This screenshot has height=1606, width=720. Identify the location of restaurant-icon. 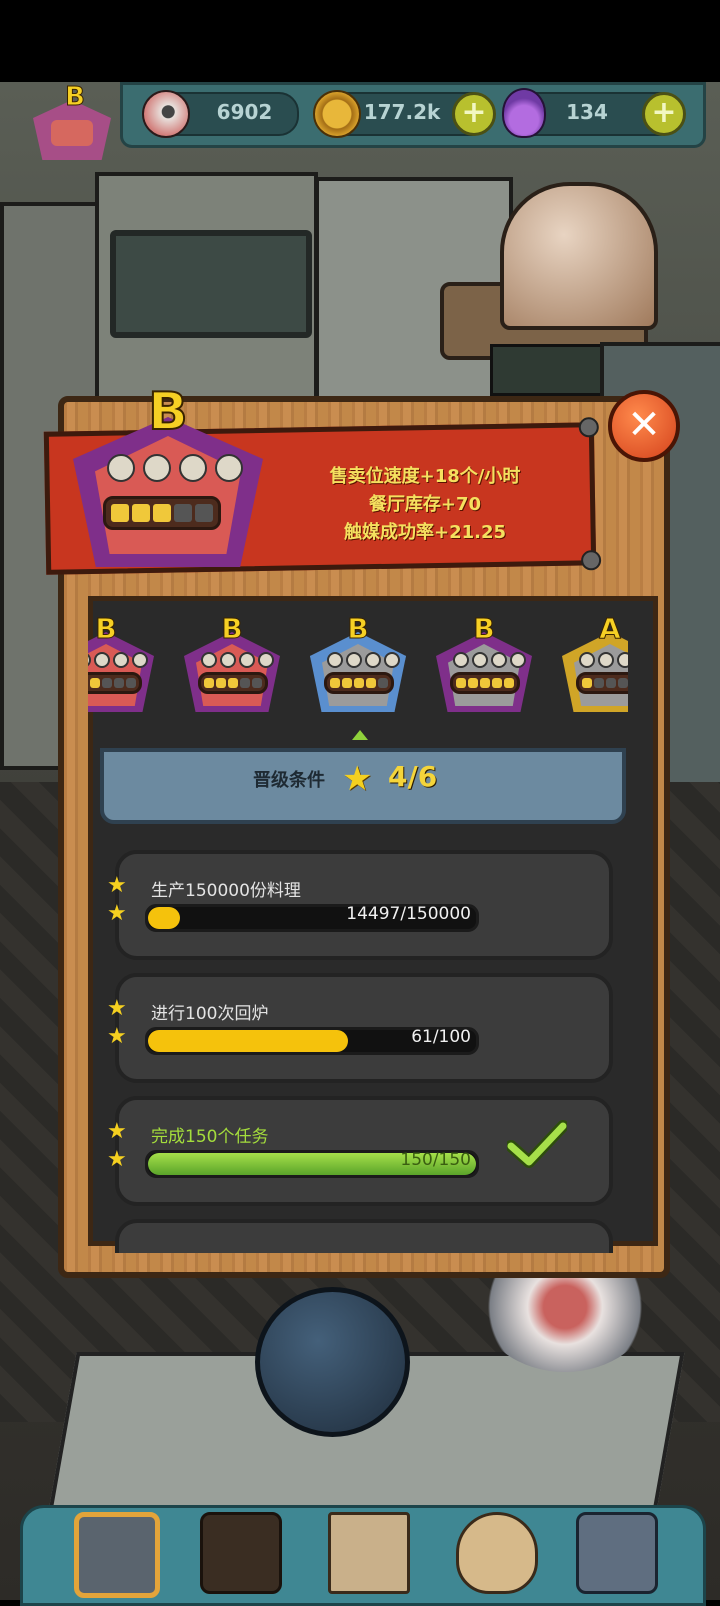
(117, 1555).